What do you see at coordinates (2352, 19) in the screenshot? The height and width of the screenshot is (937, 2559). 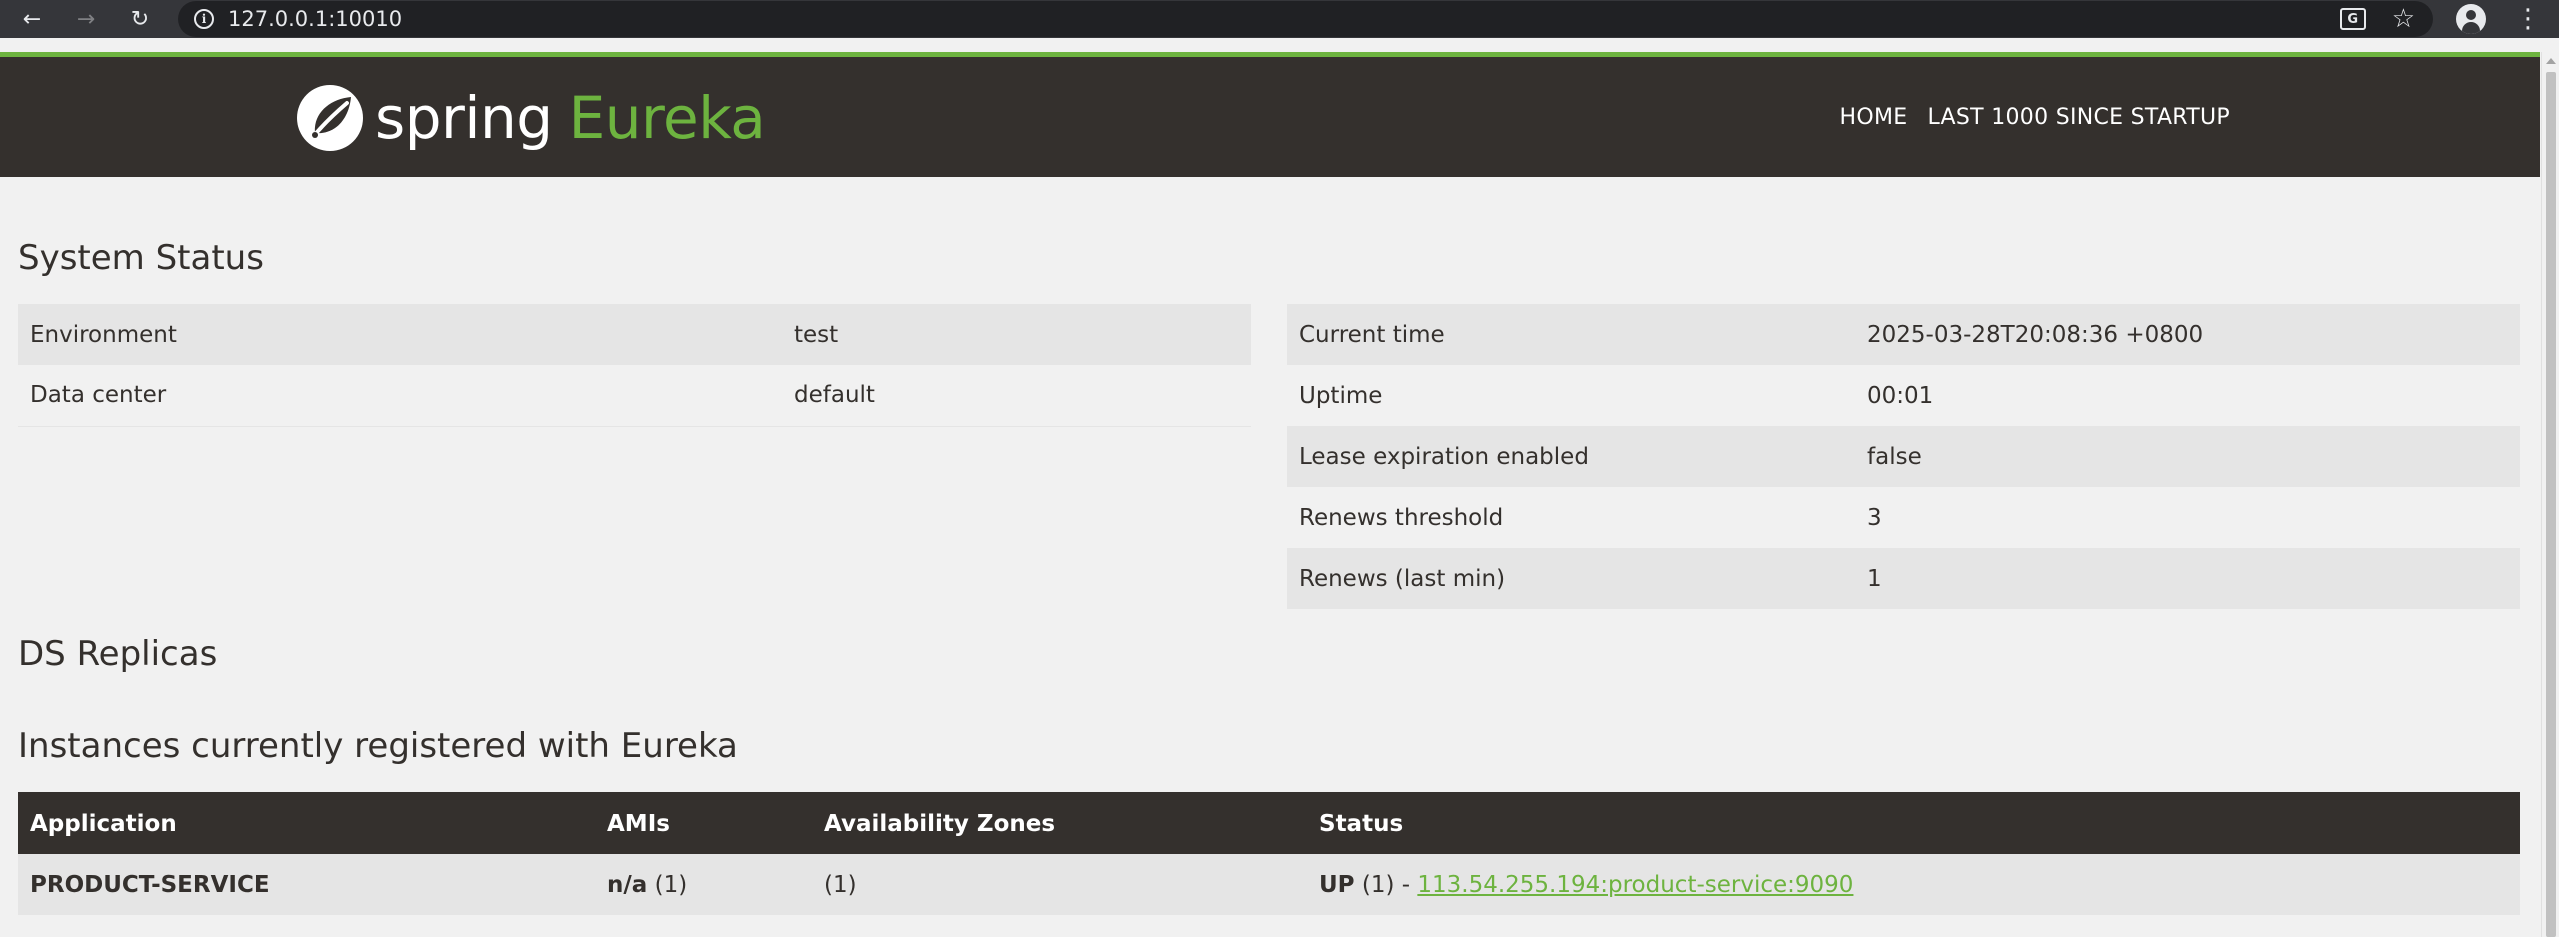 I see `translate-icon: G` at bounding box center [2352, 19].